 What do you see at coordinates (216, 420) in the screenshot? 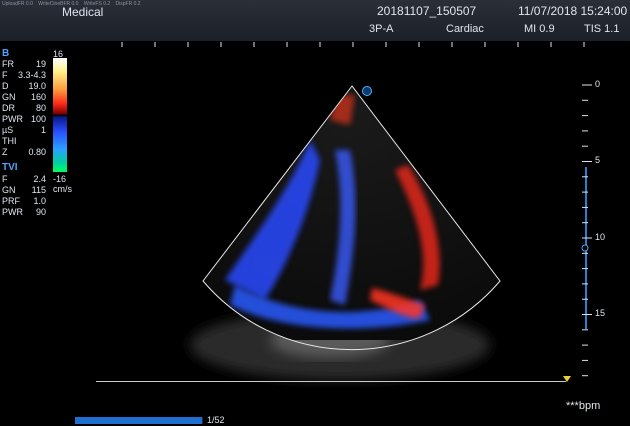
I see `cine-frame-counter: 1/52` at bounding box center [216, 420].